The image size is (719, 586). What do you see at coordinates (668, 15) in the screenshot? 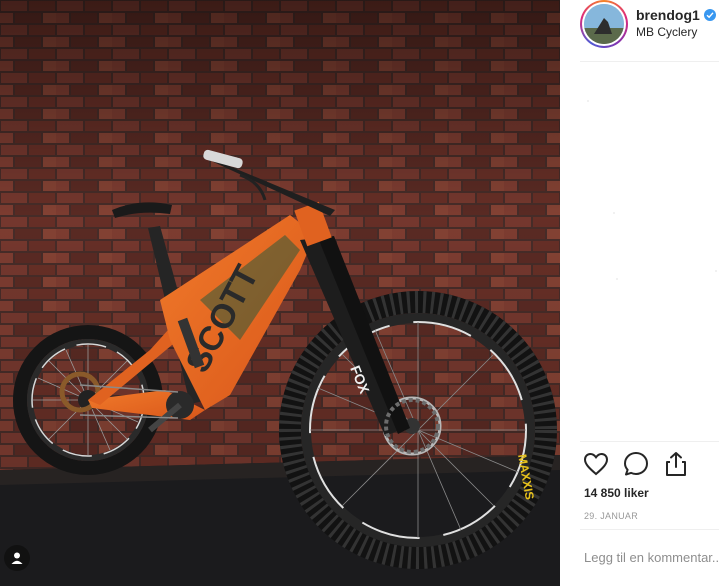
I see `username-link: brendog1` at bounding box center [668, 15].